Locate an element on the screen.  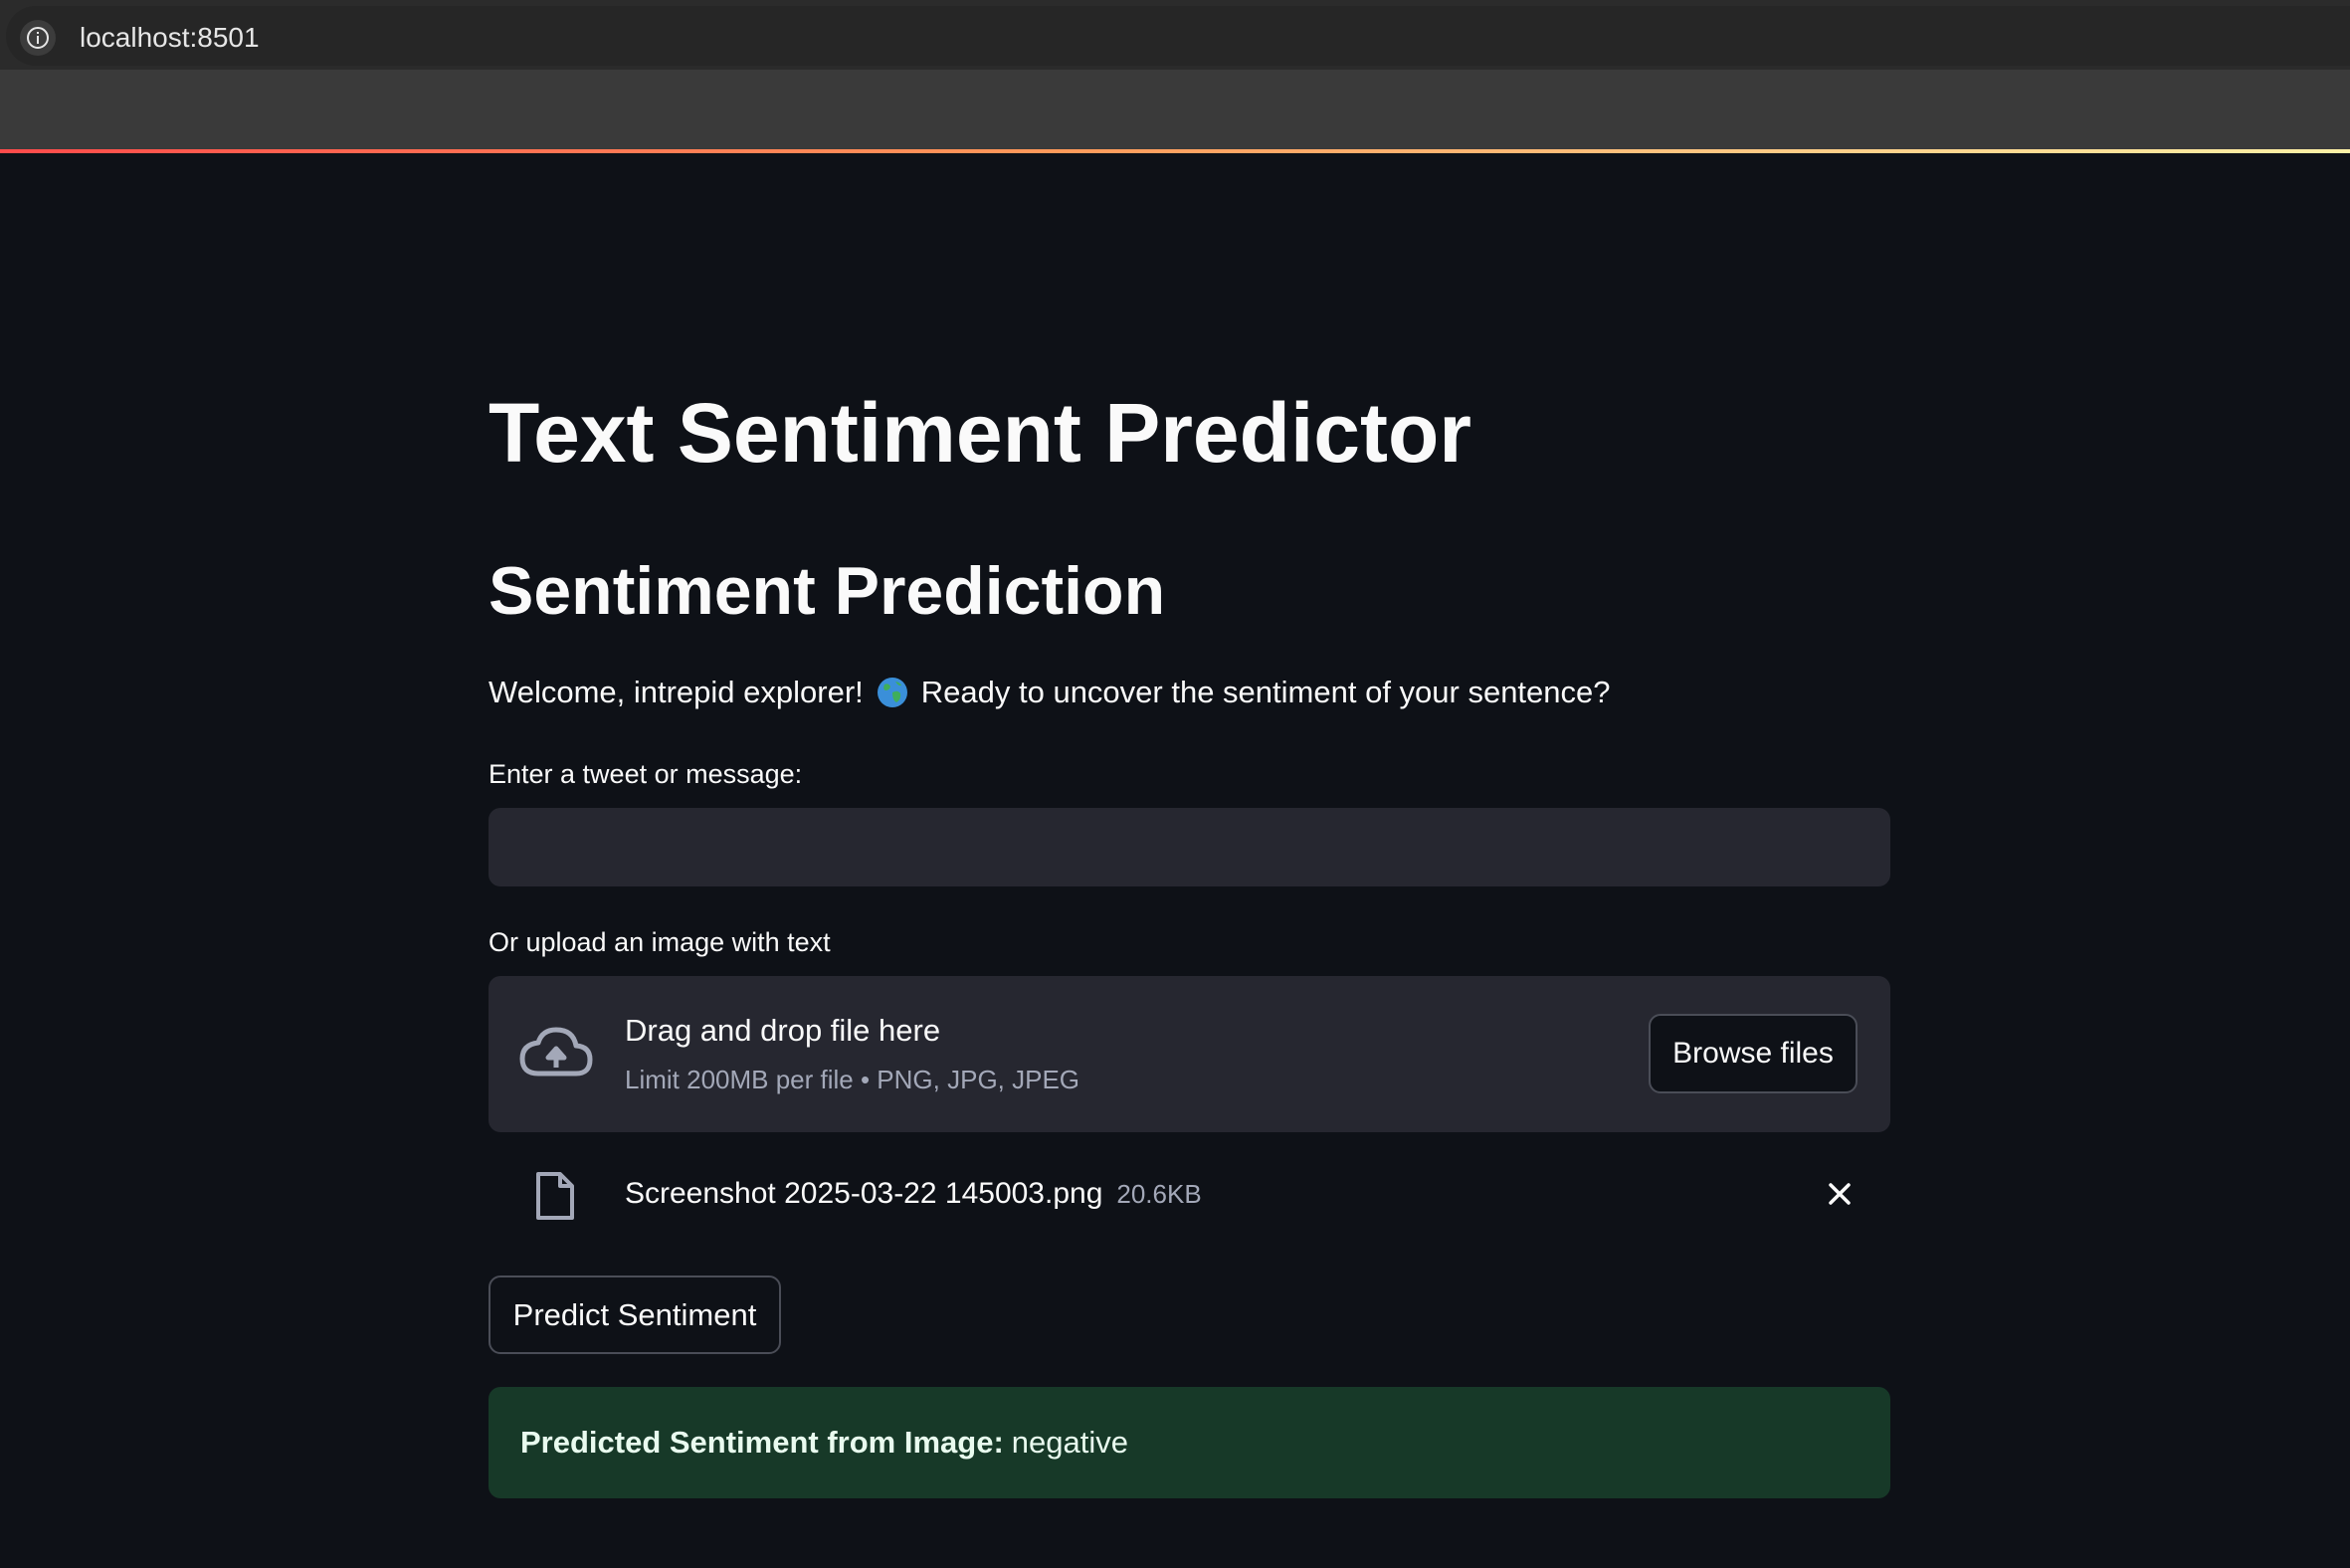
welcome-text-start: Welcome, intrepid explorer! is located at coordinates (676, 692).